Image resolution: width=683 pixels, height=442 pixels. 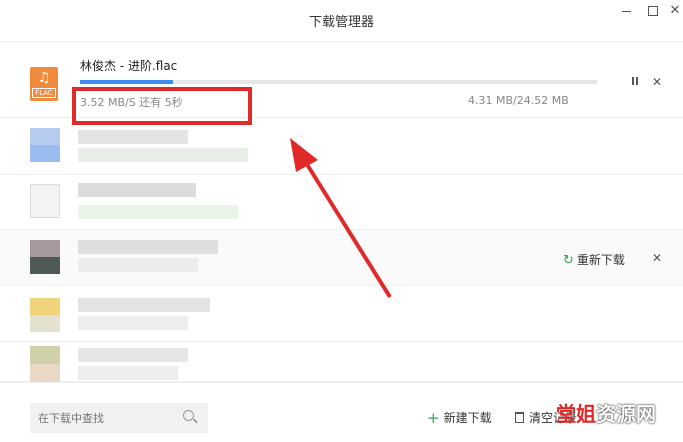 I want to click on progress-bar, so click(x=338, y=82).